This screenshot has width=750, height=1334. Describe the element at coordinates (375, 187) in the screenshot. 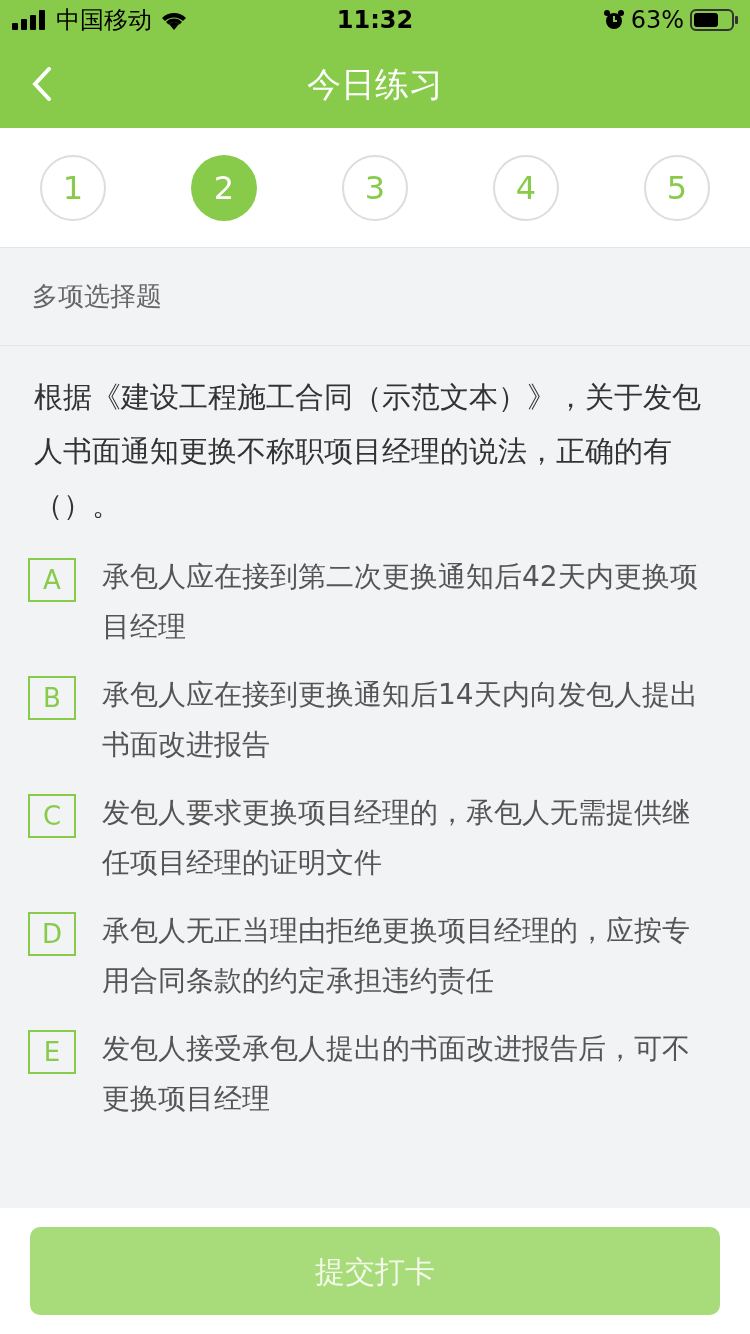

I see `question-number-tab: 3` at that location.